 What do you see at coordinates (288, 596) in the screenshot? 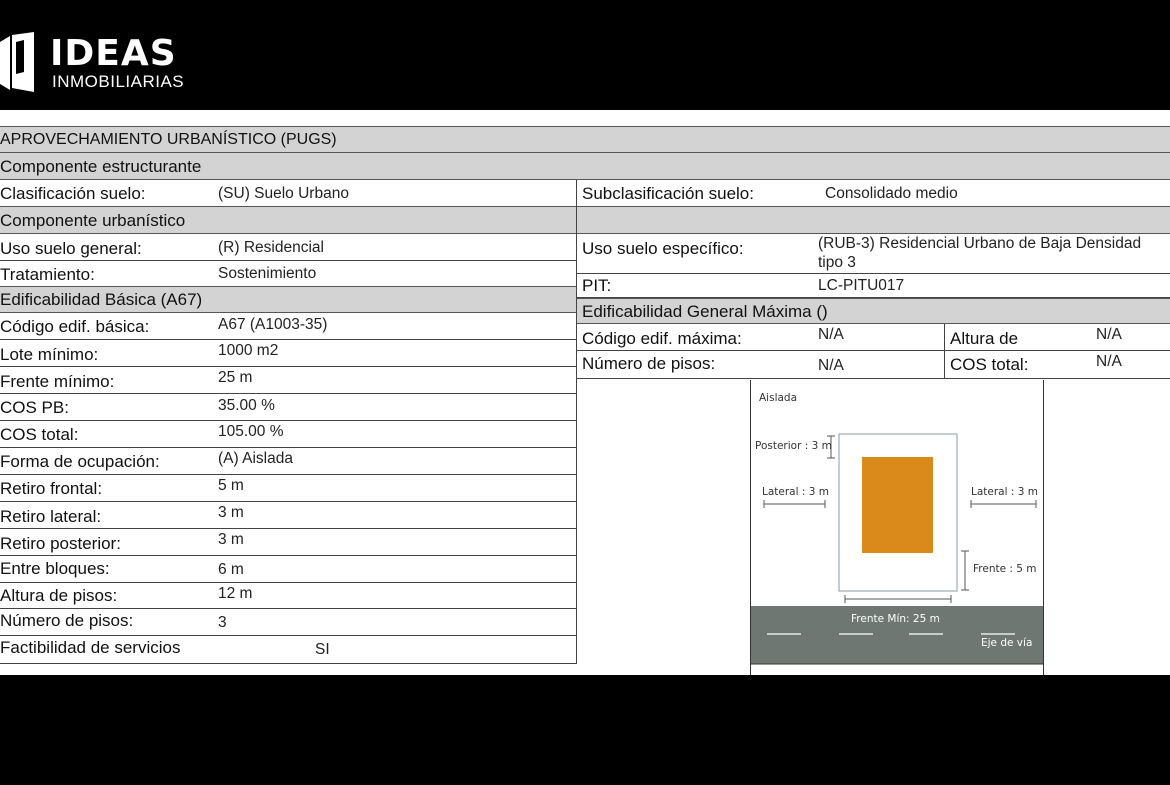
I see `basica-row: Altura de pisos: 12 m` at bounding box center [288, 596].